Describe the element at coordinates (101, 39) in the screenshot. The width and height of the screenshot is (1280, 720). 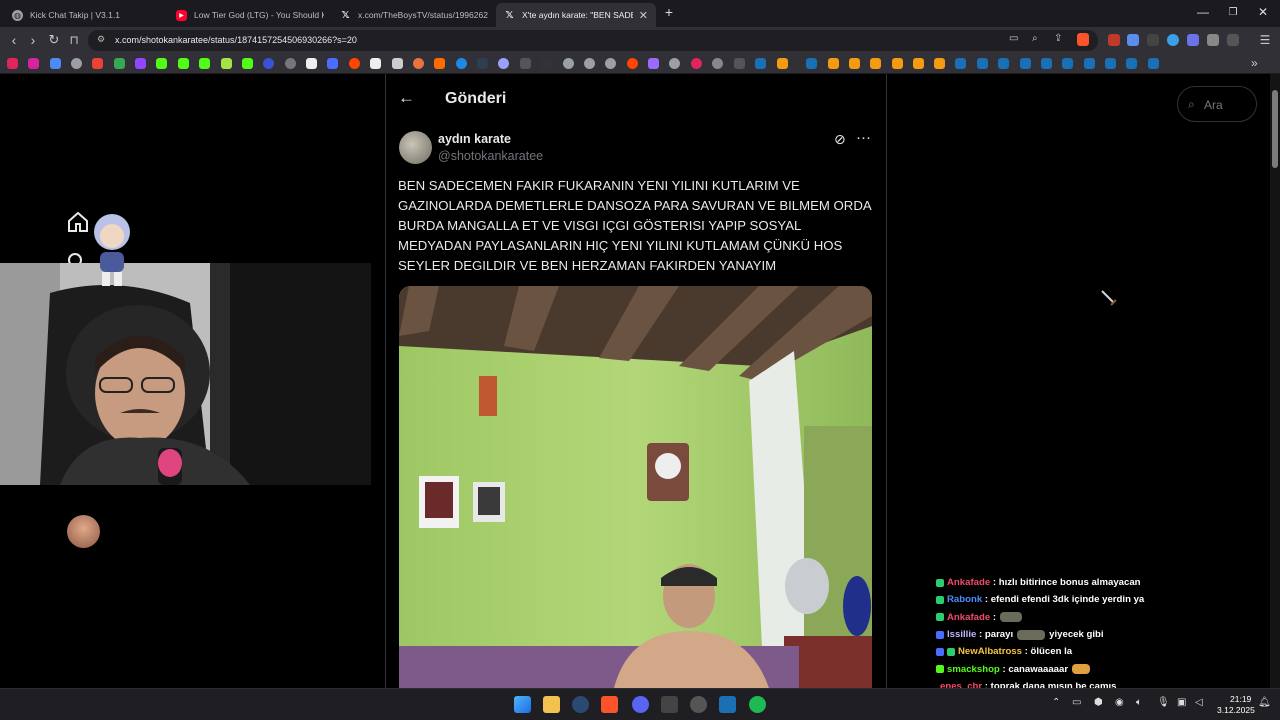
I see `site-info-icon: ⚙` at that location.